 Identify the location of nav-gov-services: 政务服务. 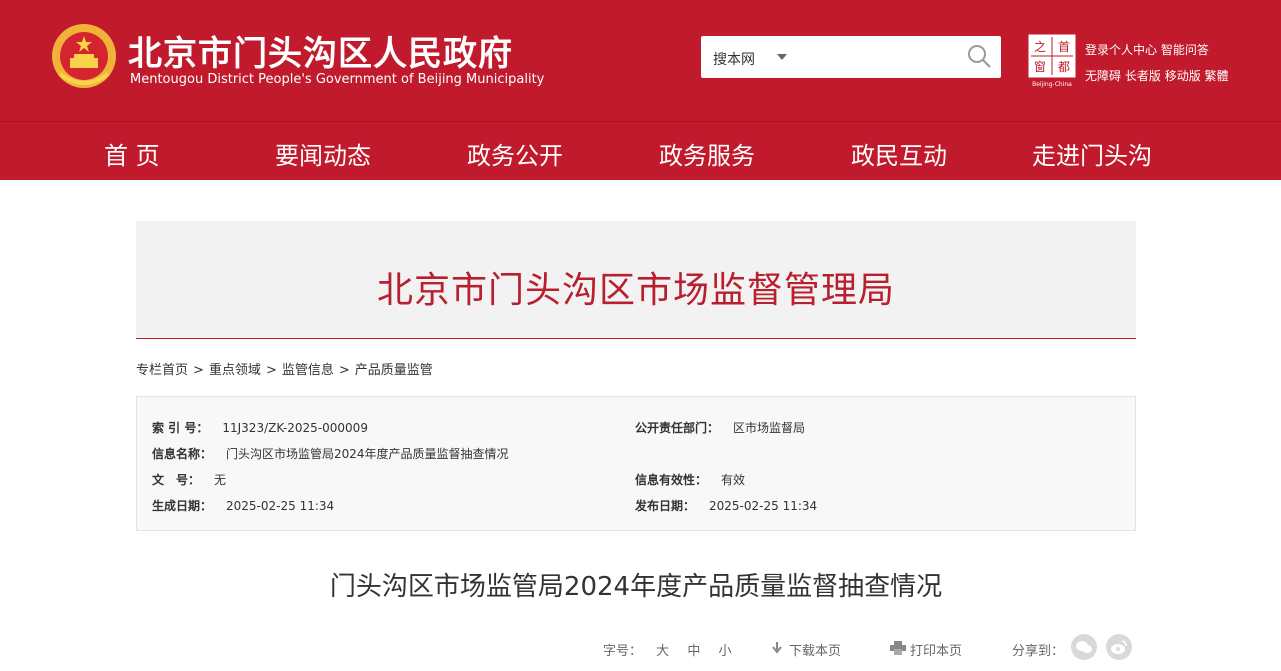
(707, 153).